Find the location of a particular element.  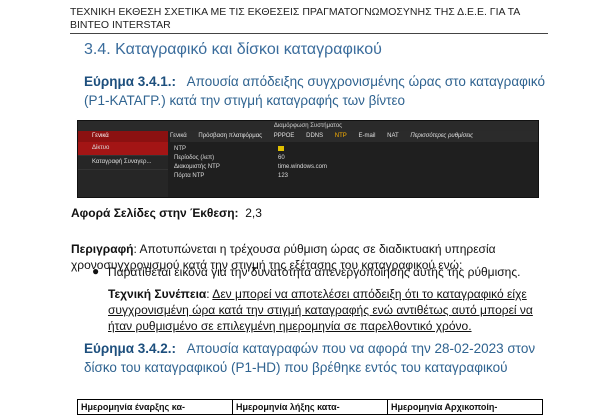

tab-pppoe: PPPOE is located at coordinates (284, 136).